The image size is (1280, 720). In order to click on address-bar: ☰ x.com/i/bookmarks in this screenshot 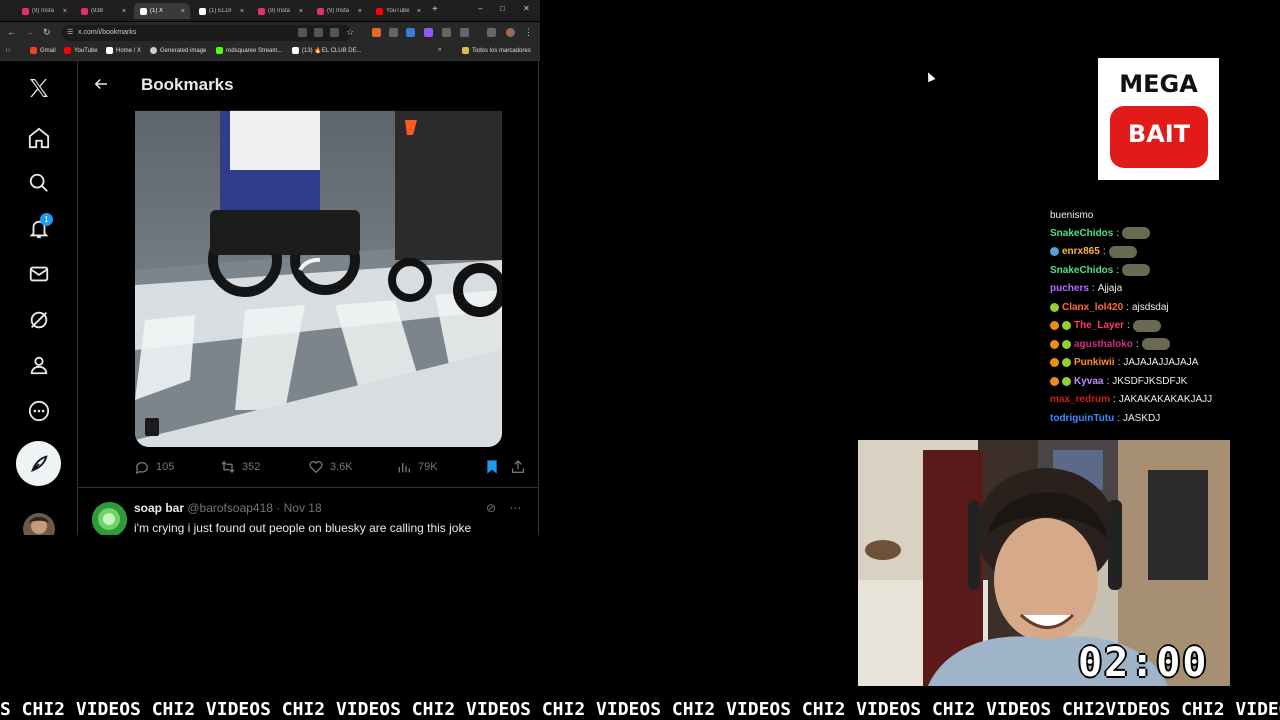, I will do `click(207, 33)`.